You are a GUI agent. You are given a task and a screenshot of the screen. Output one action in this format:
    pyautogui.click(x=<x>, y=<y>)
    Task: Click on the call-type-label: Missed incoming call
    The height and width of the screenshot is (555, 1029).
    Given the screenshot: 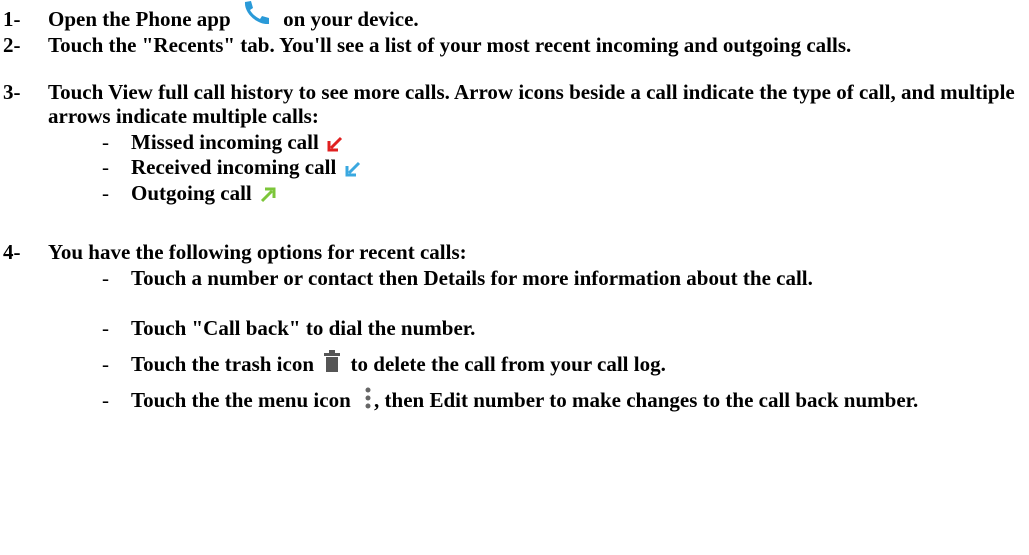 What is the action you would take?
    pyautogui.click(x=225, y=142)
    